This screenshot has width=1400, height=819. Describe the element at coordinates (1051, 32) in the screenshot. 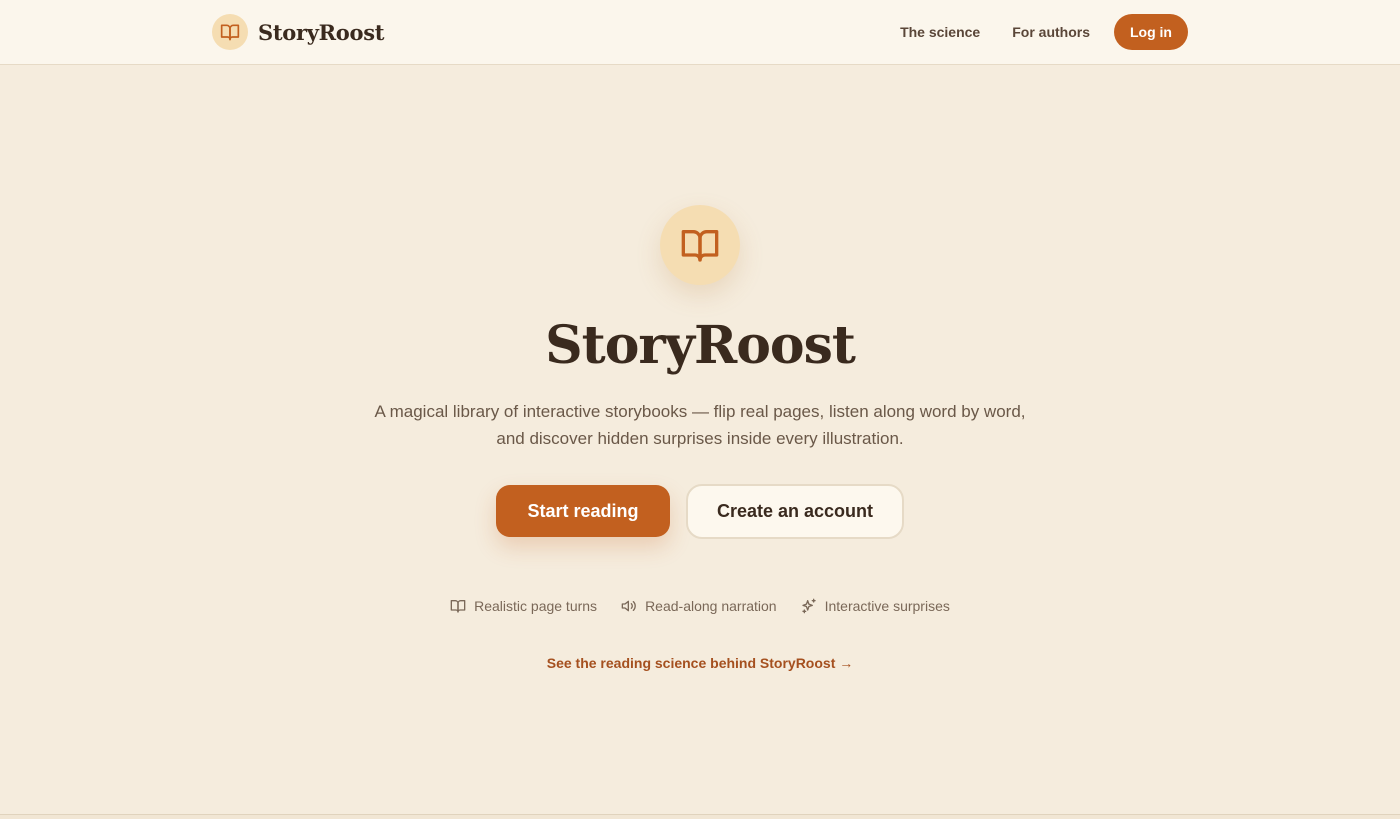

I see `nav-link-for-authors: For authors` at that location.